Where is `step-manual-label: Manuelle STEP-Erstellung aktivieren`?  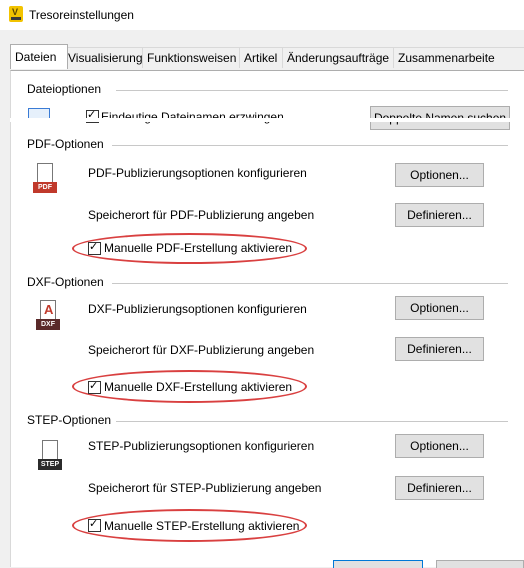
step-manual-label: Manuelle STEP-Erstellung aktivieren is located at coordinates (202, 526).